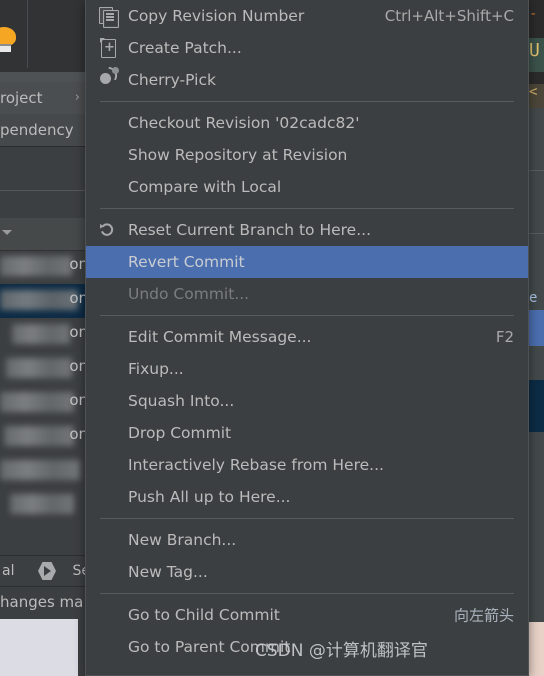  What do you see at coordinates (307, 433) in the screenshot?
I see `menu-item-drop-commit: Drop Commit` at bounding box center [307, 433].